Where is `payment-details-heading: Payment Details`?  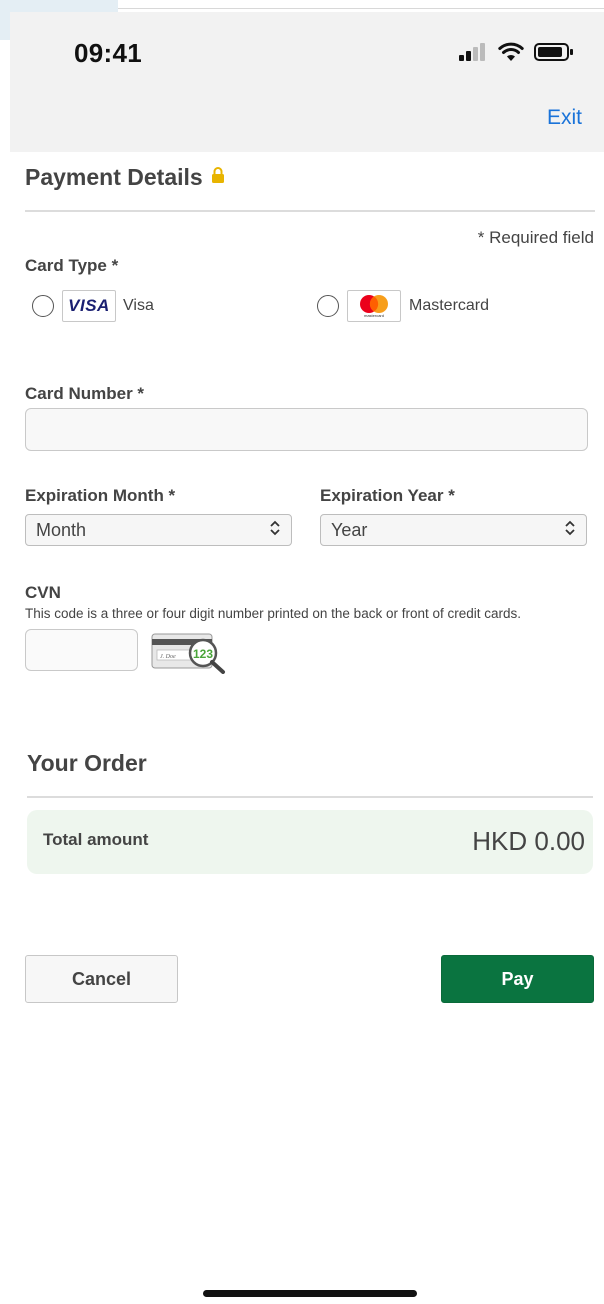
payment-details-heading: Payment Details is located at coordinates (125, 177).